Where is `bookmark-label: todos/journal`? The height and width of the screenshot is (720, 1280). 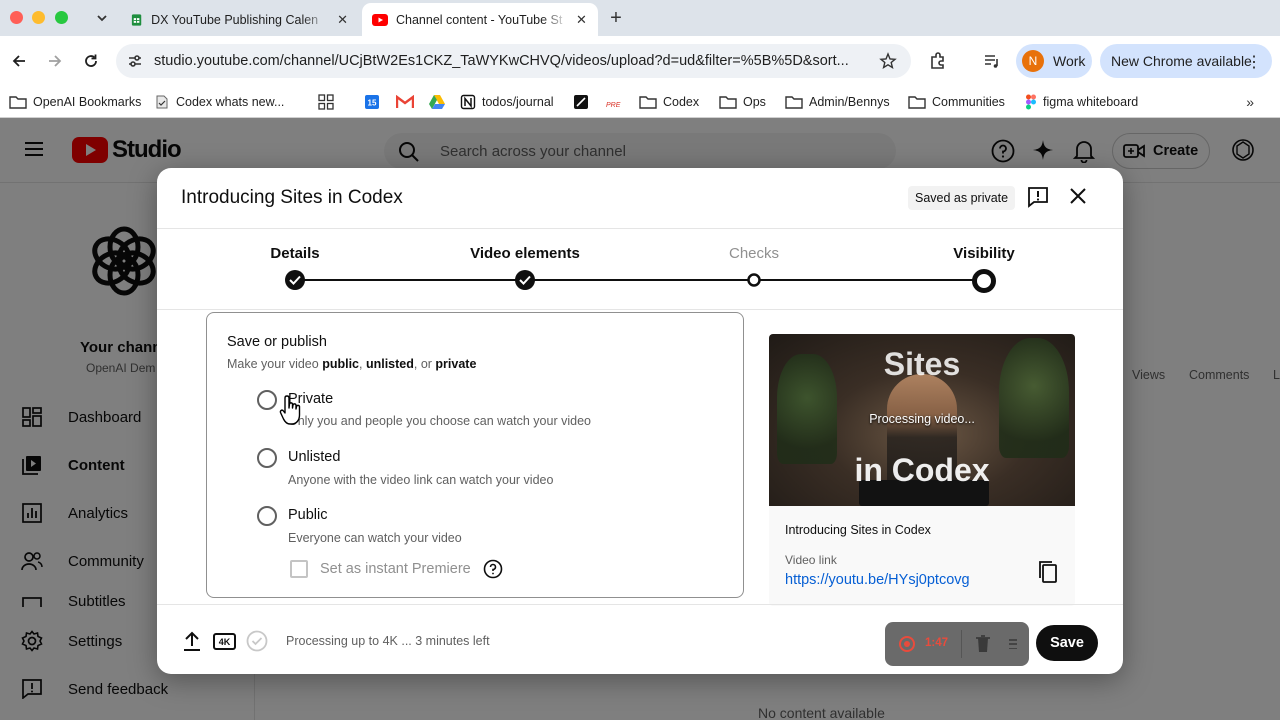
bookmark-label: todos/journal is located at coordinates (518, 102).